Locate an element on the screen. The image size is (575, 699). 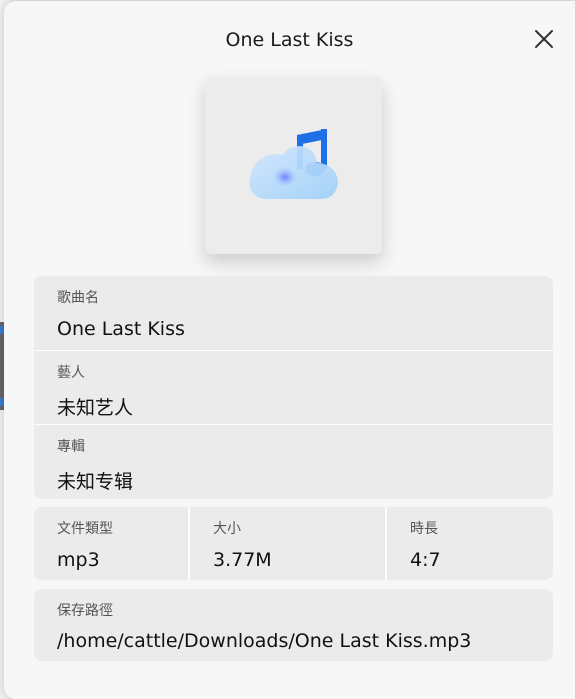
save-path-label: 保存路徑 is located at coordinates (85, 611).